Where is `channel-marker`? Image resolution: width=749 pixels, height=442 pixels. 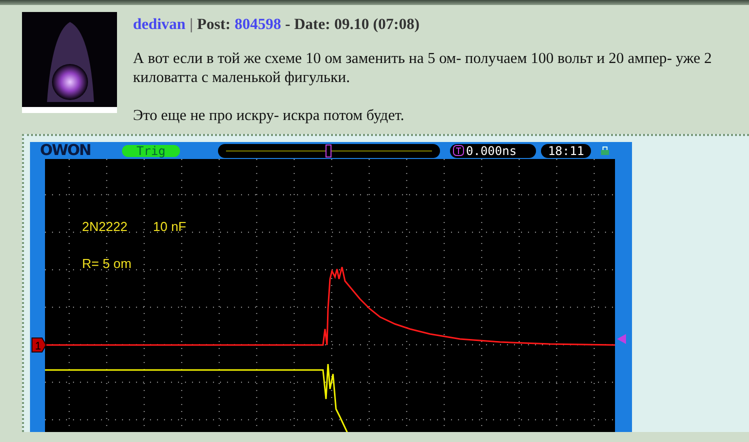 channel-marker is located at coordinates (39, 345).